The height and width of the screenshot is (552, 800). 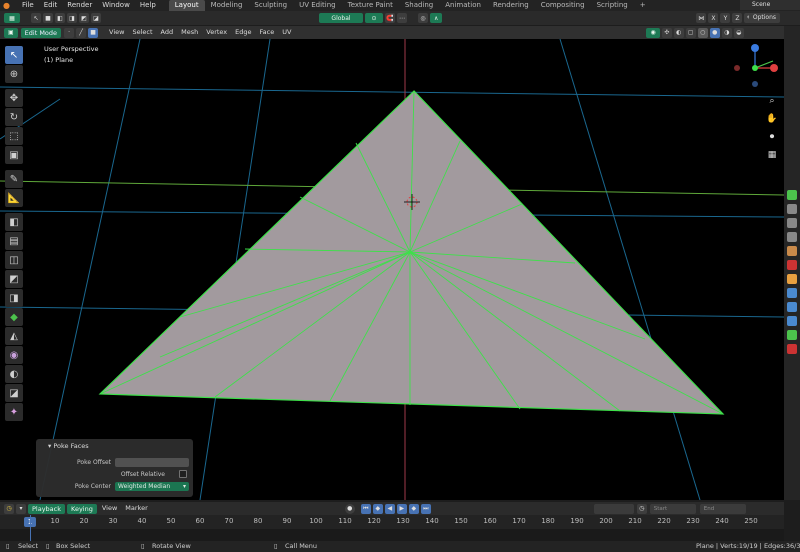 I want to click on jump-keyframe-back-icon: ◆, so click(x=377, y=508).